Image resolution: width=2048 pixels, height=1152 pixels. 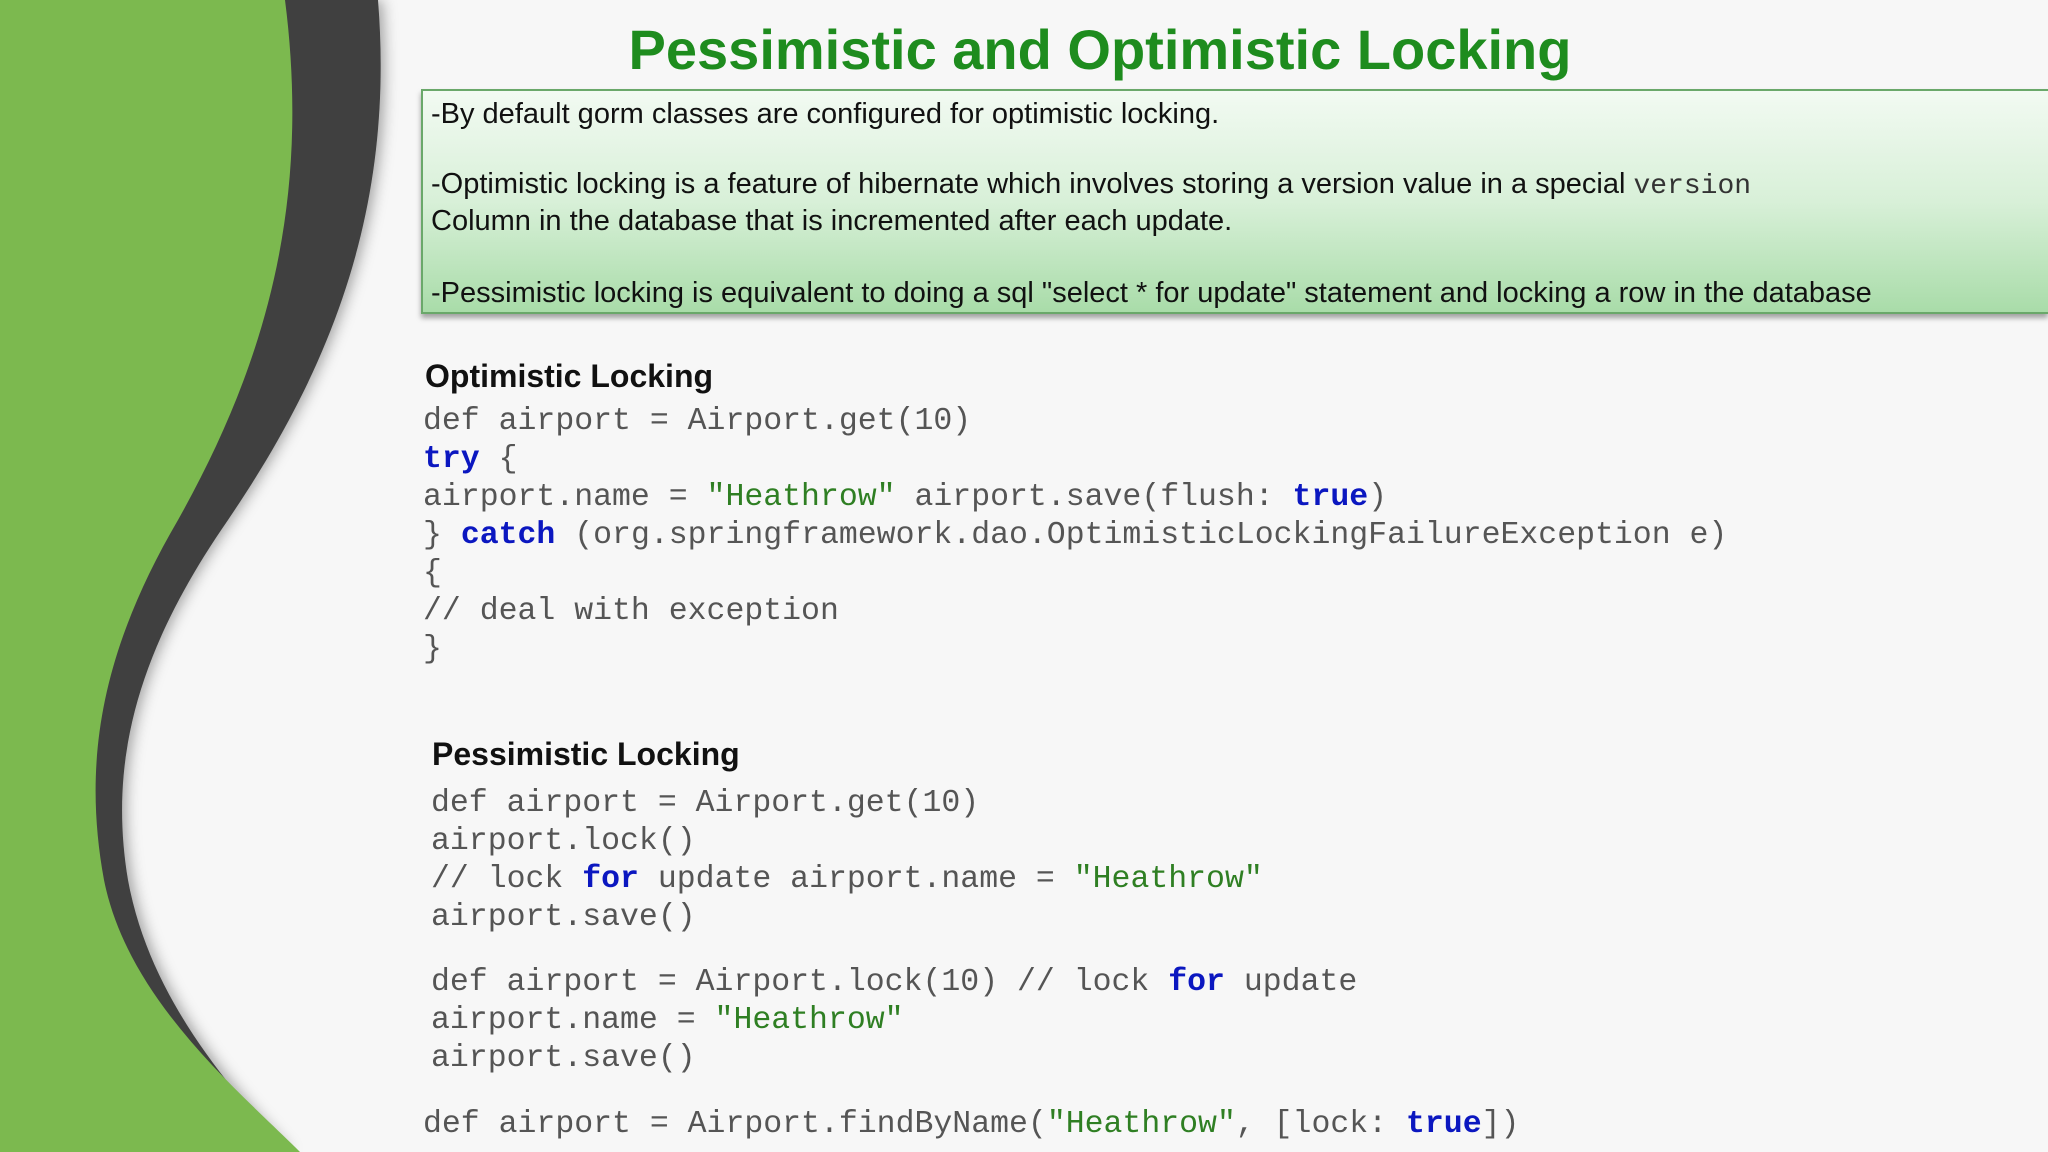 I want to click on code-text: update airport.name =, so click(x=856, y=879).